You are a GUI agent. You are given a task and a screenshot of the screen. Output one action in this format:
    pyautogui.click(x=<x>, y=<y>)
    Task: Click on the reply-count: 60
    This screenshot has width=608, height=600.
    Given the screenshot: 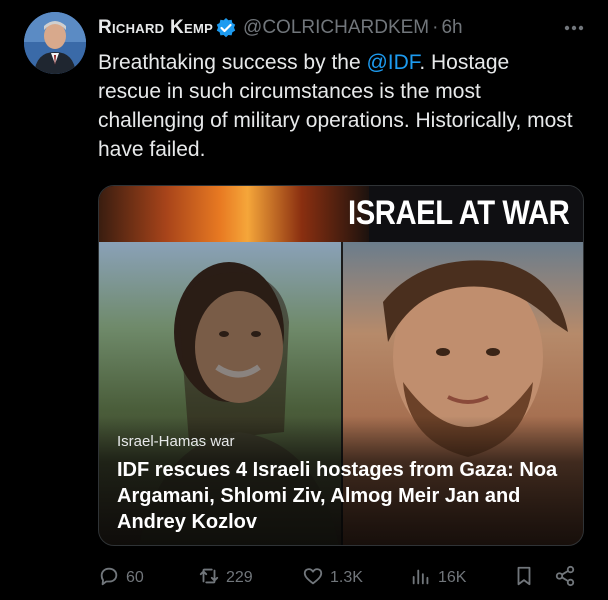 What is the action you would take?
    pyautogui.click(x=135, y=577)
    